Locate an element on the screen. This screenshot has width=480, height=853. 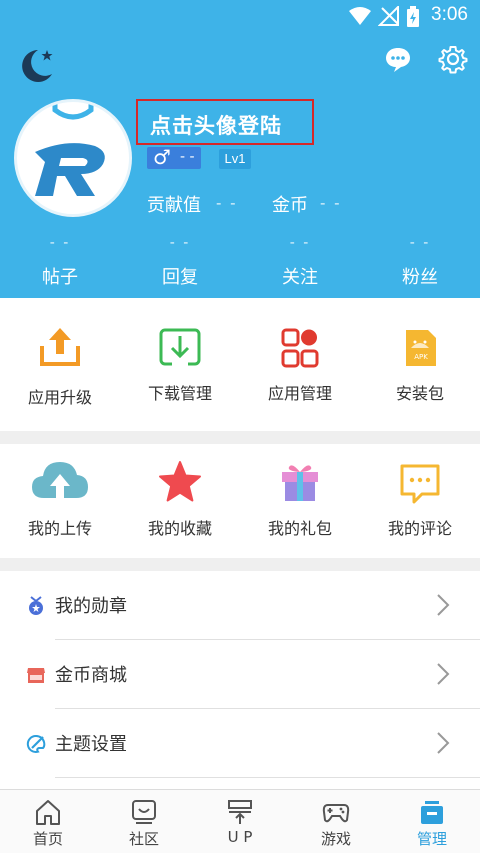
tab-games: 游戏 is located at coordinates (336, 821).